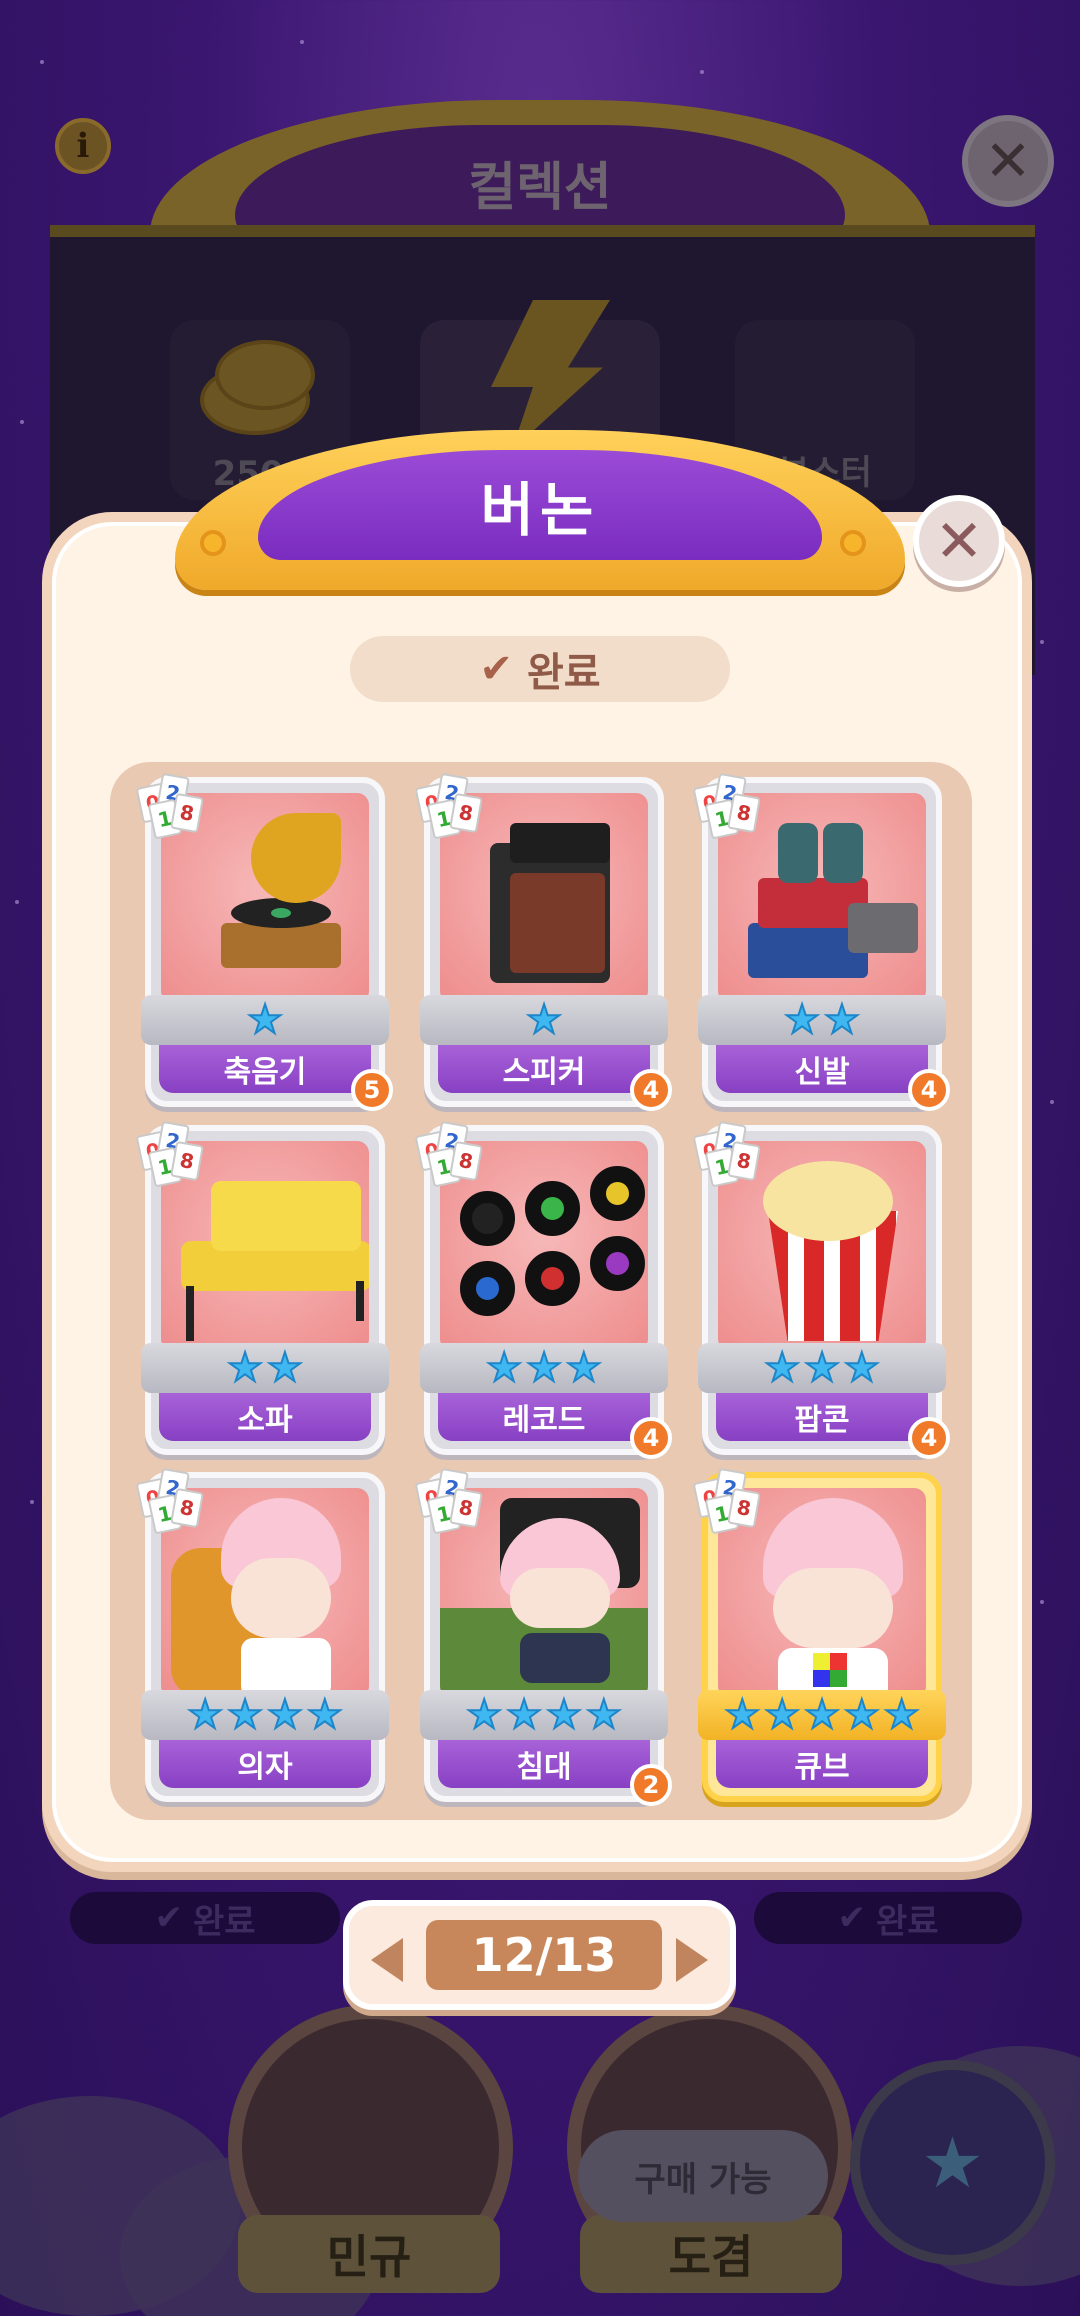 Image resolution: width=1080 pixels, height=2316 pixels. Describe the element at coordinates (821, 1289) in the screenshot. I see `collection-card: 0218★★★팝콘4` at that location.